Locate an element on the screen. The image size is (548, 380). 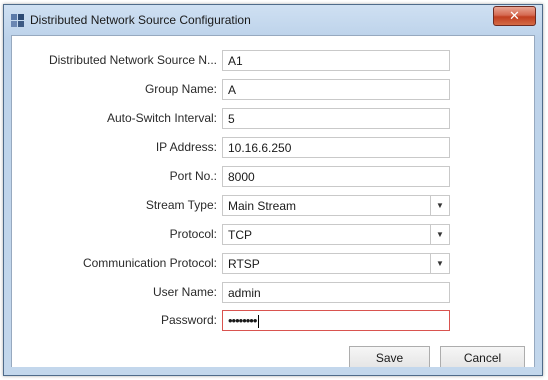
row-communication-protocol: Communication Protocol: RTSP ▼ is located at coordinates (274, 264).